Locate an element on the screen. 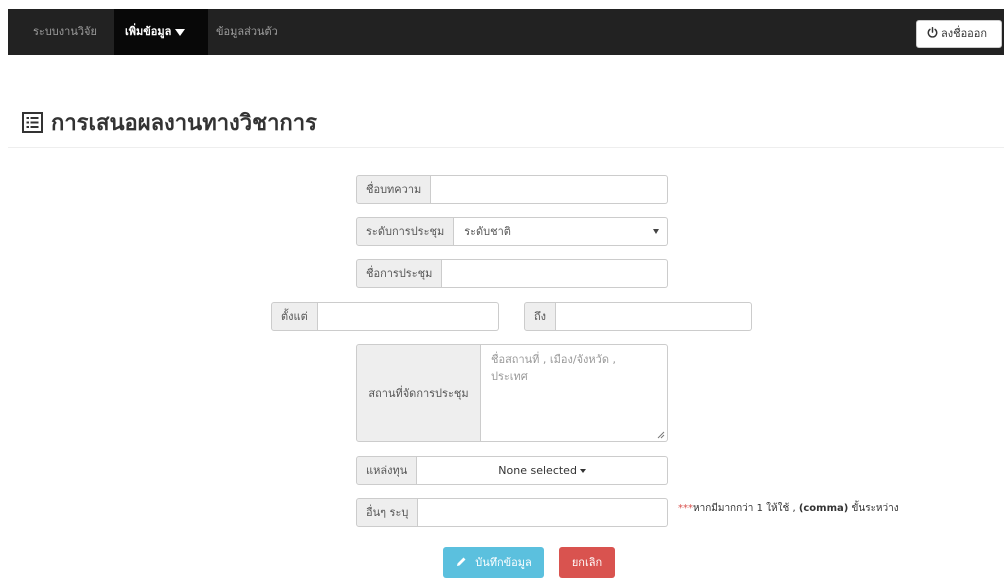 The width and height of the screenshot is (1004, 586). select-arrow-icon is located at coordinates (656, 231).